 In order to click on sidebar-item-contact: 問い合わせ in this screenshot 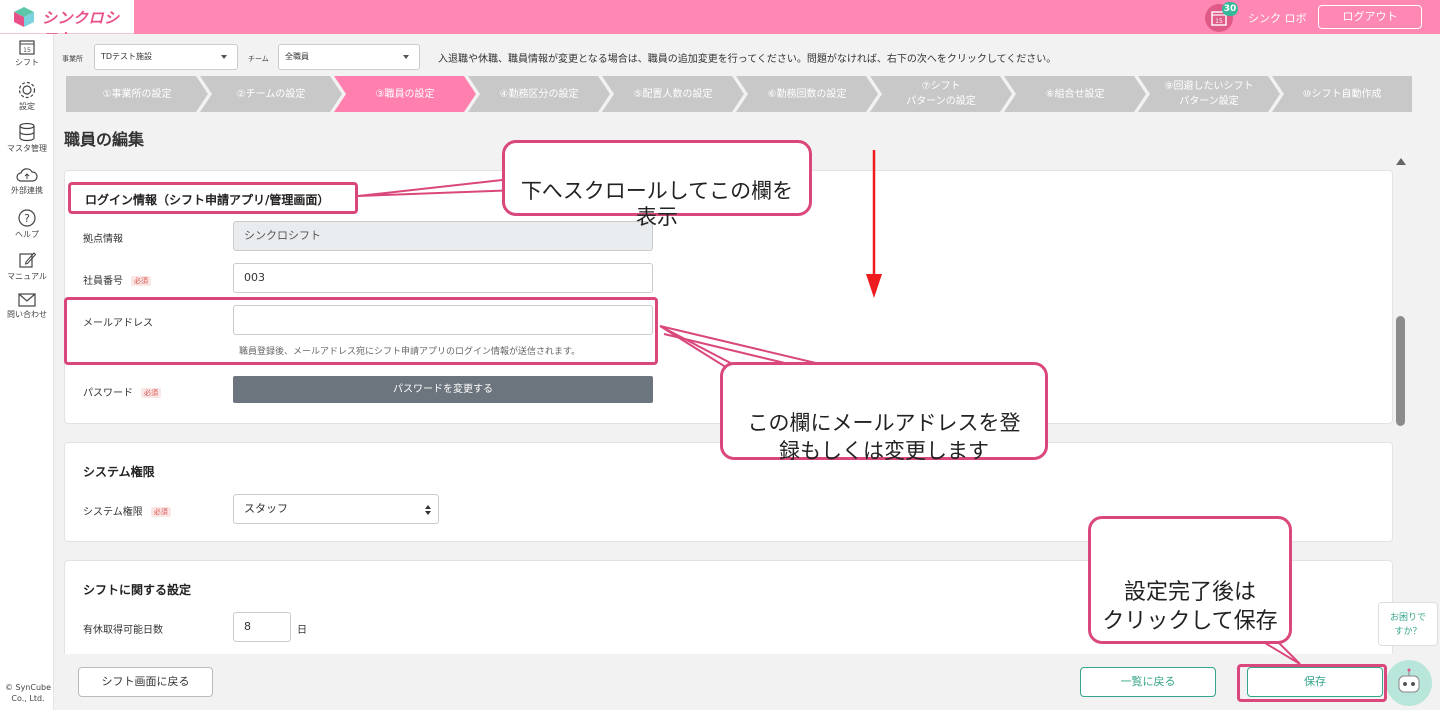, I will do `click(27, 306)`.